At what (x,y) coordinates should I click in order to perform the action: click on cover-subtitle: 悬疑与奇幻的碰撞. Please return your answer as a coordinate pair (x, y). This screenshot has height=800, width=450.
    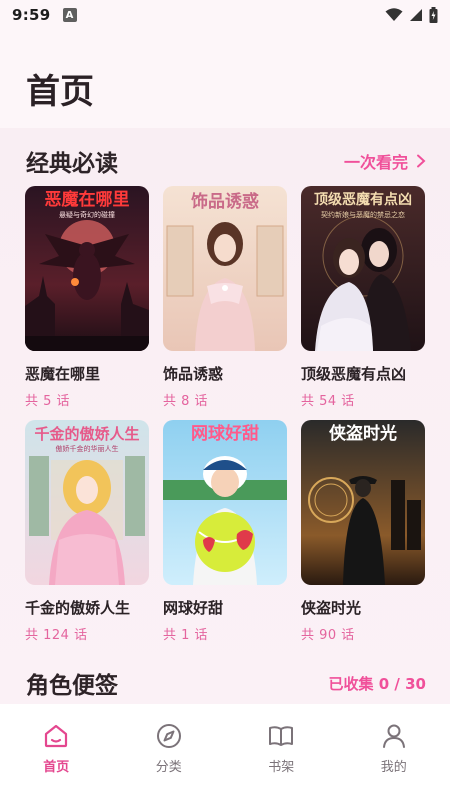
    Looking at the image, I should click on (87, 215).